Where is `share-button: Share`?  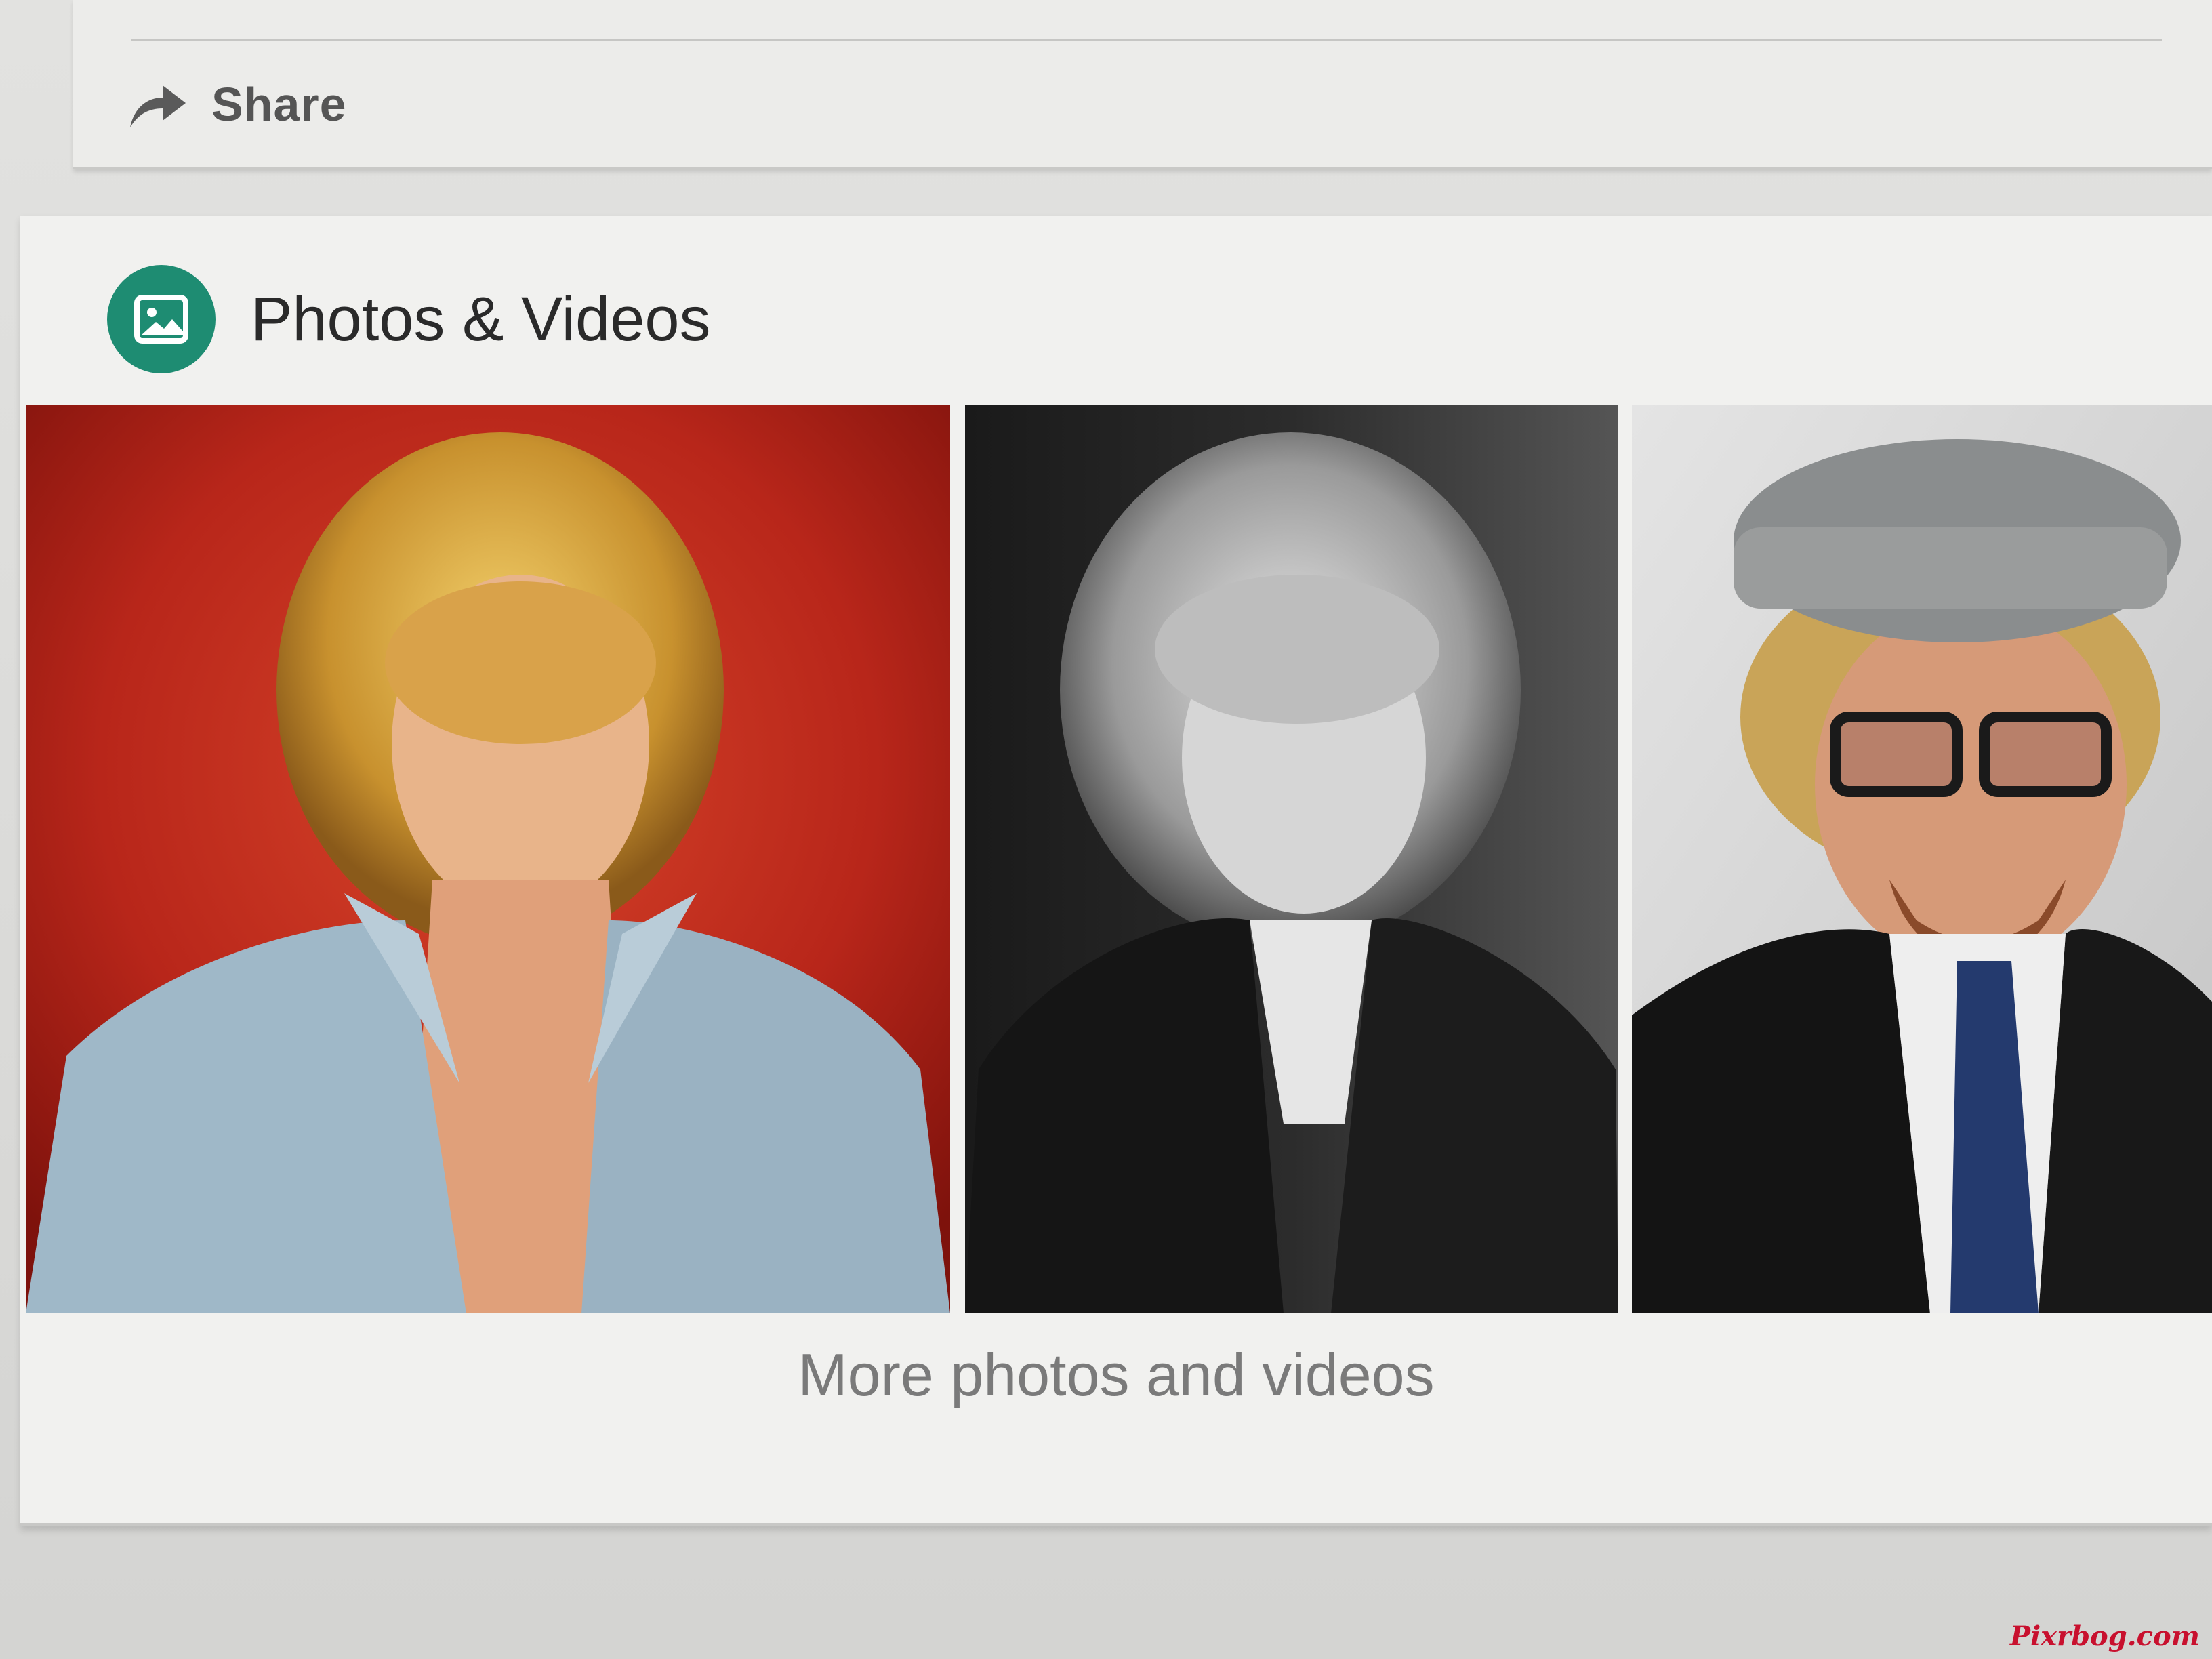 share-button: Share is located at coordinates (236, 105).